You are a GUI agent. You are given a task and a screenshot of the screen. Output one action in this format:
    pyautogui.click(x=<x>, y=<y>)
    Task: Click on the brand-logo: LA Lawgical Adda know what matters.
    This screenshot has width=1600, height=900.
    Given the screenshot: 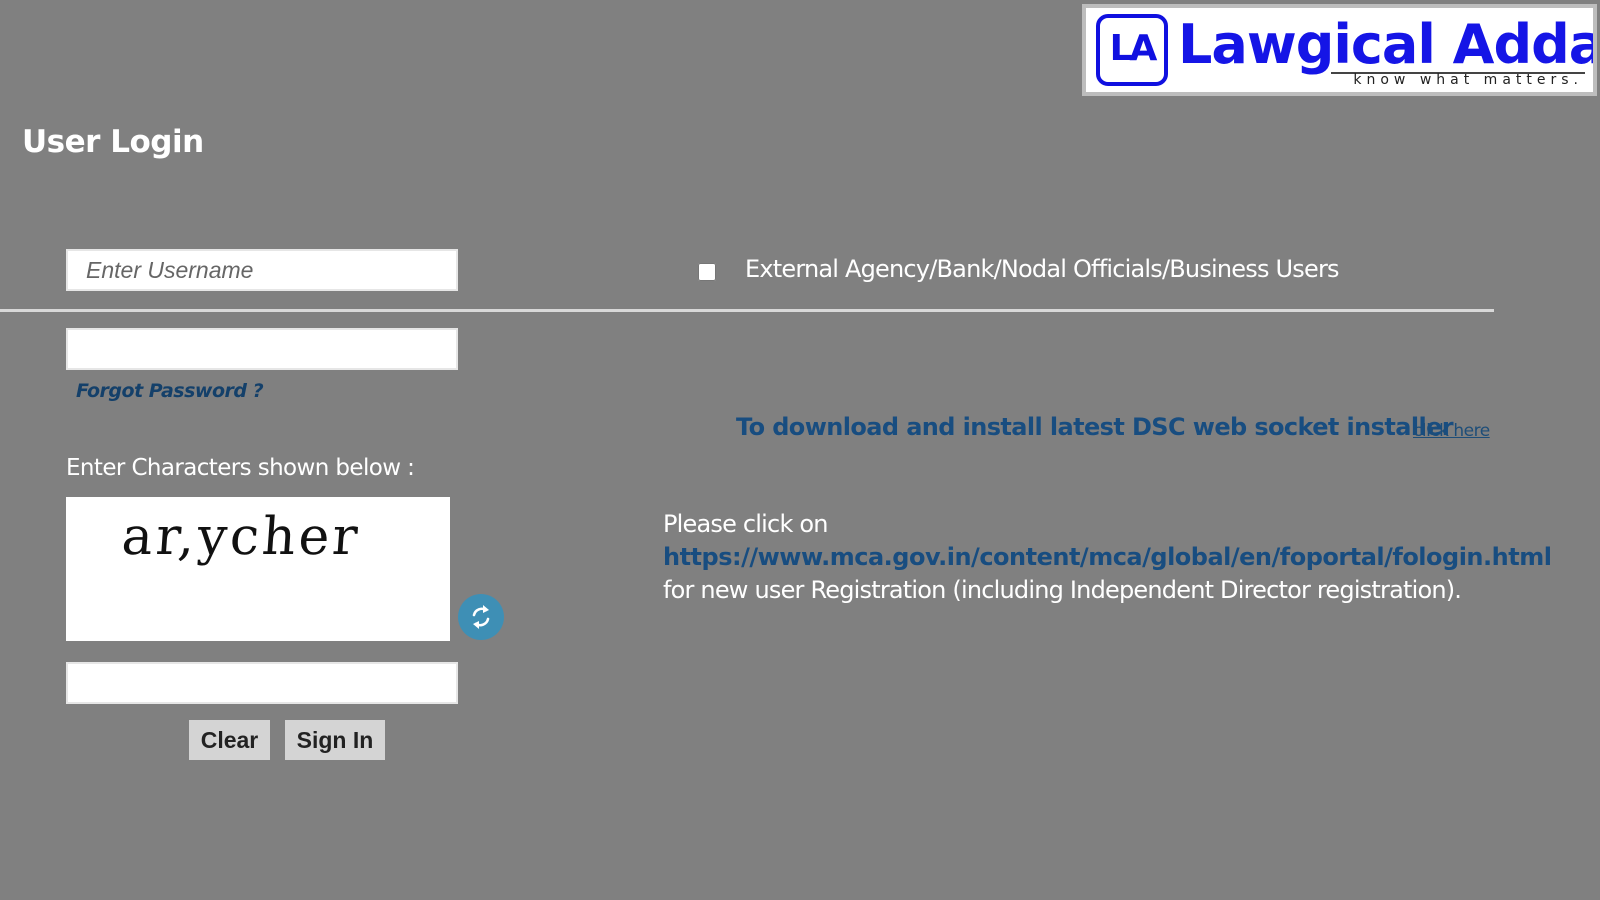 What is the action you would take?
    pyautogui.click(x=1339, y=50)
    